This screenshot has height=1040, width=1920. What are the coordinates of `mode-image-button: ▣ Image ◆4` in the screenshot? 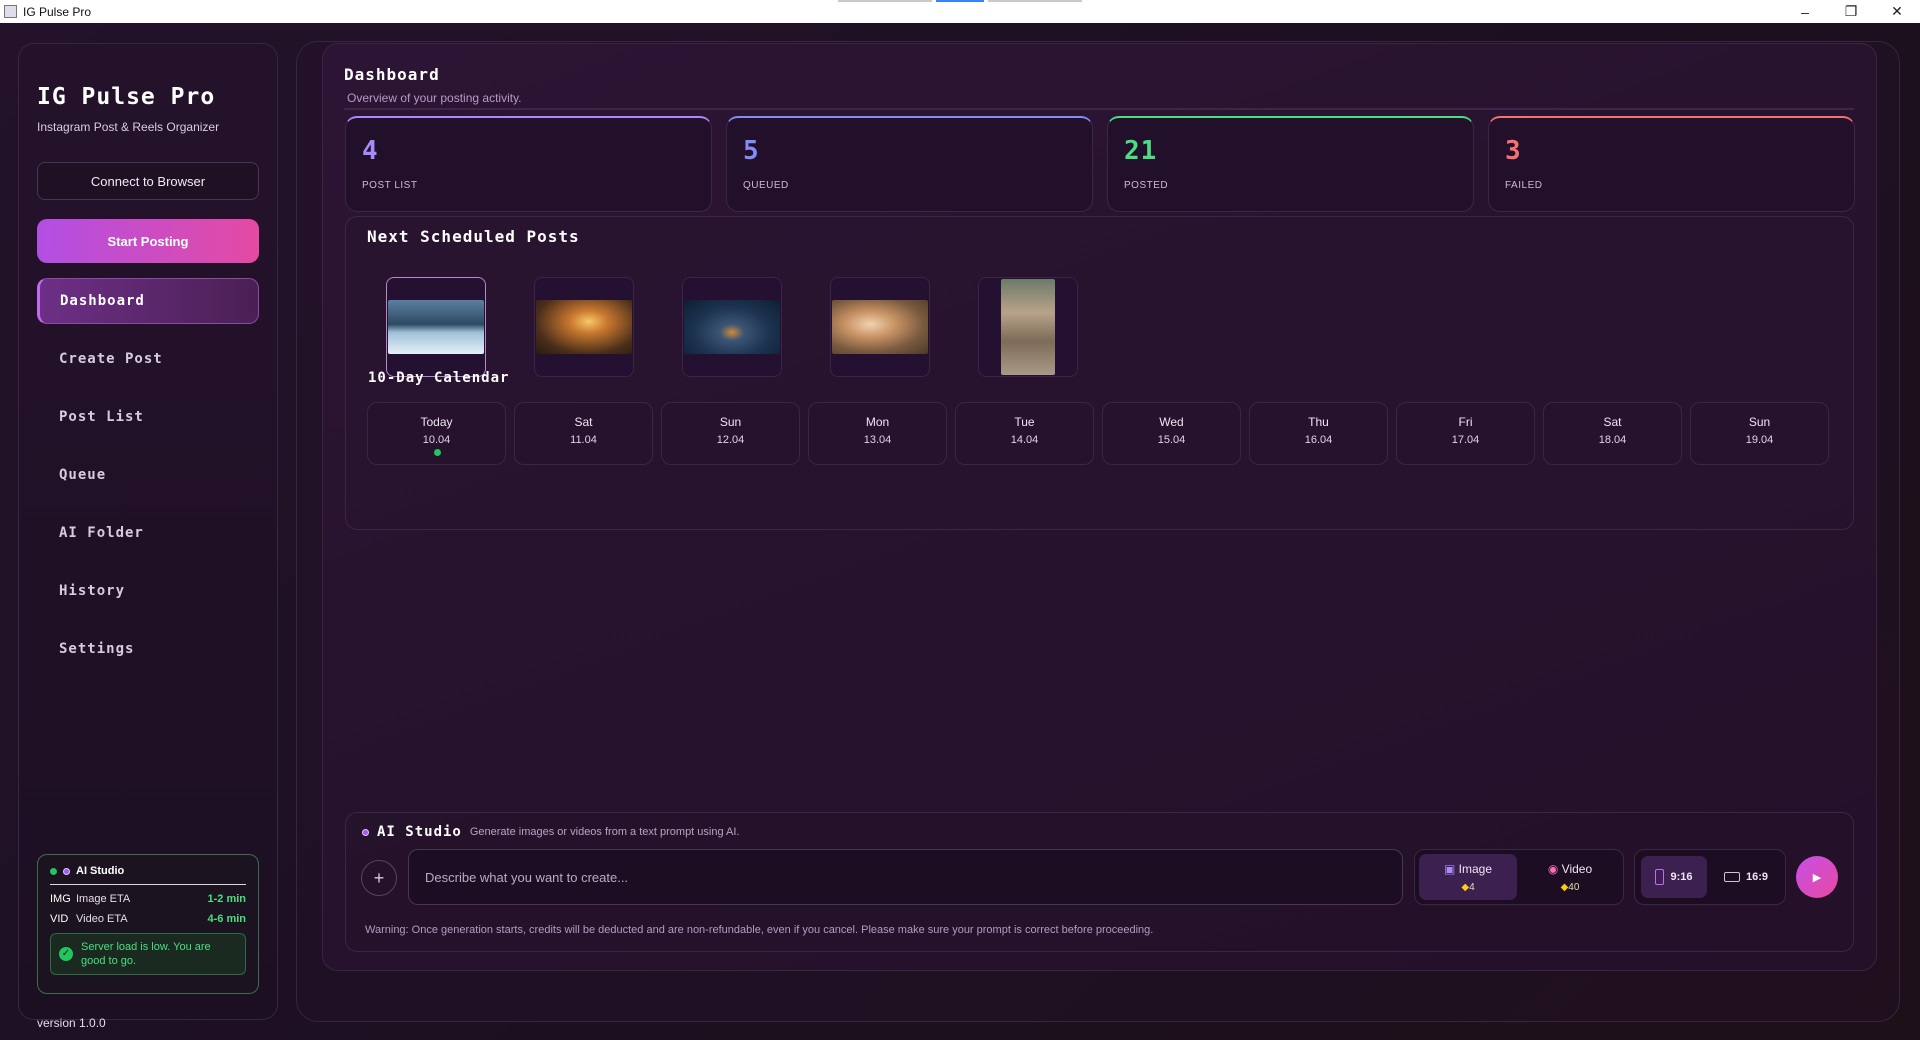 It's located at (1468, 877).